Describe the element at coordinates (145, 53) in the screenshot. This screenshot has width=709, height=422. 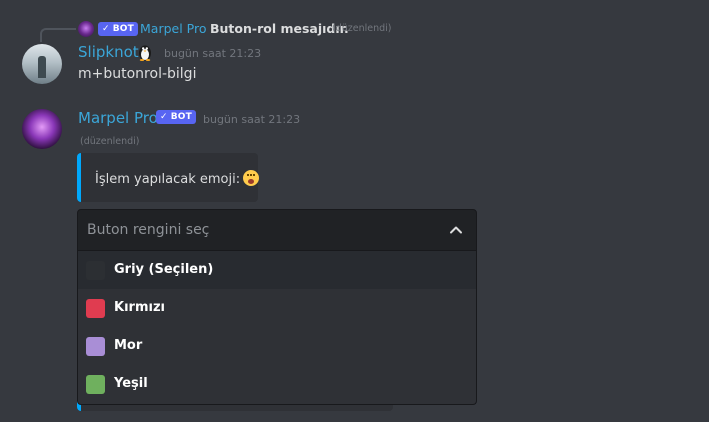
I see `penguin-icon` at that location.